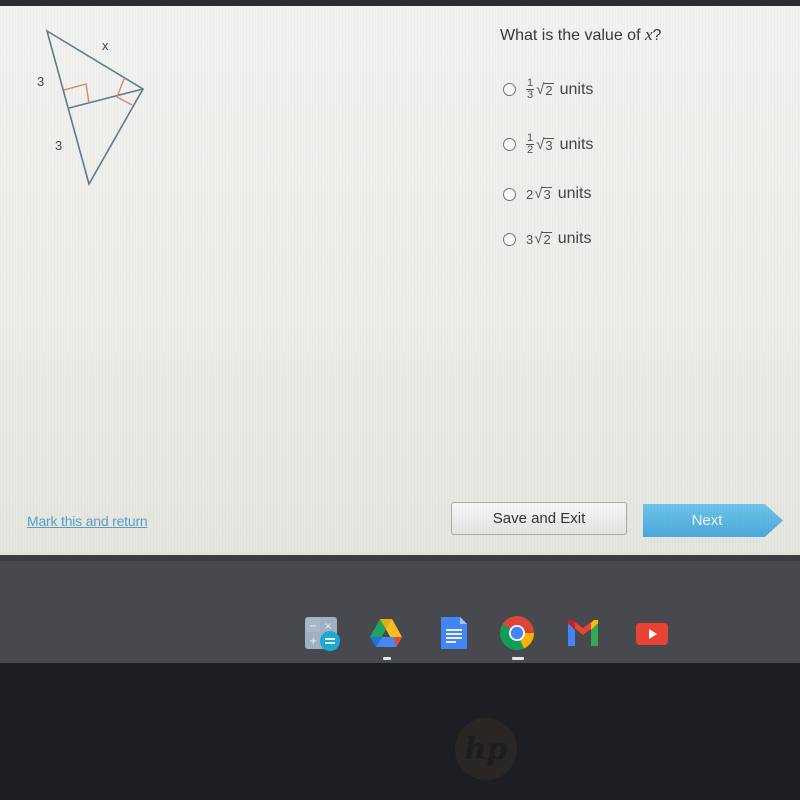  I want to click on chrome-open-indicator, so click(518, 658).